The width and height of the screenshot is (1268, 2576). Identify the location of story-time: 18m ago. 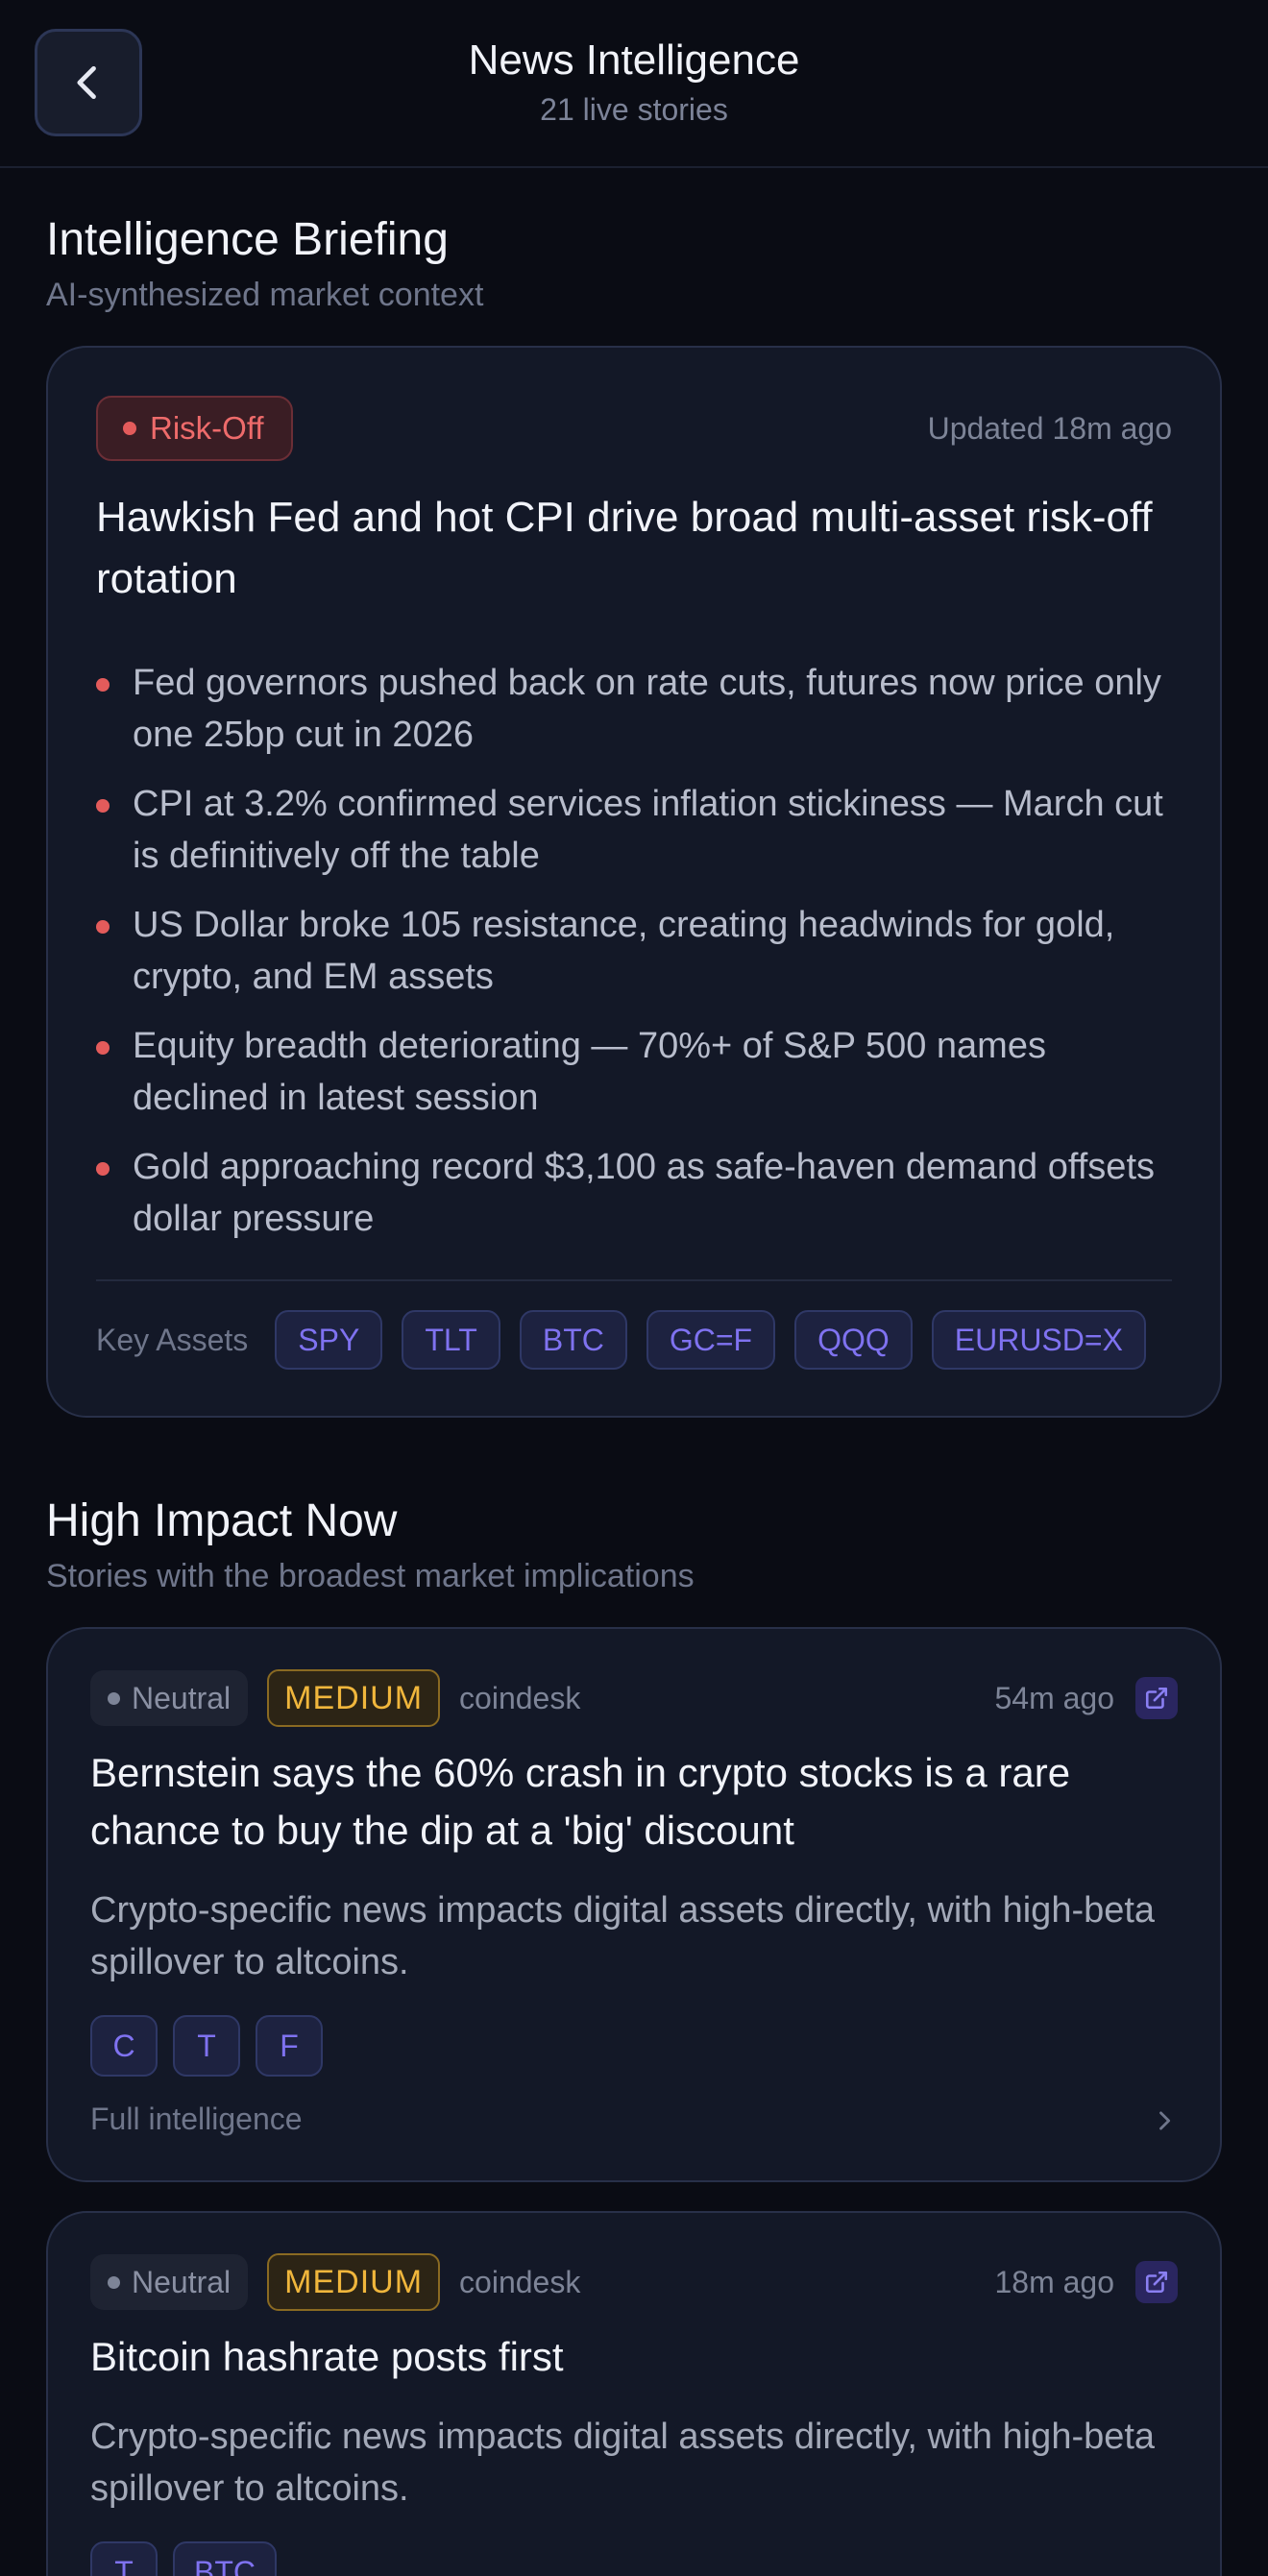
(1054, 2281).